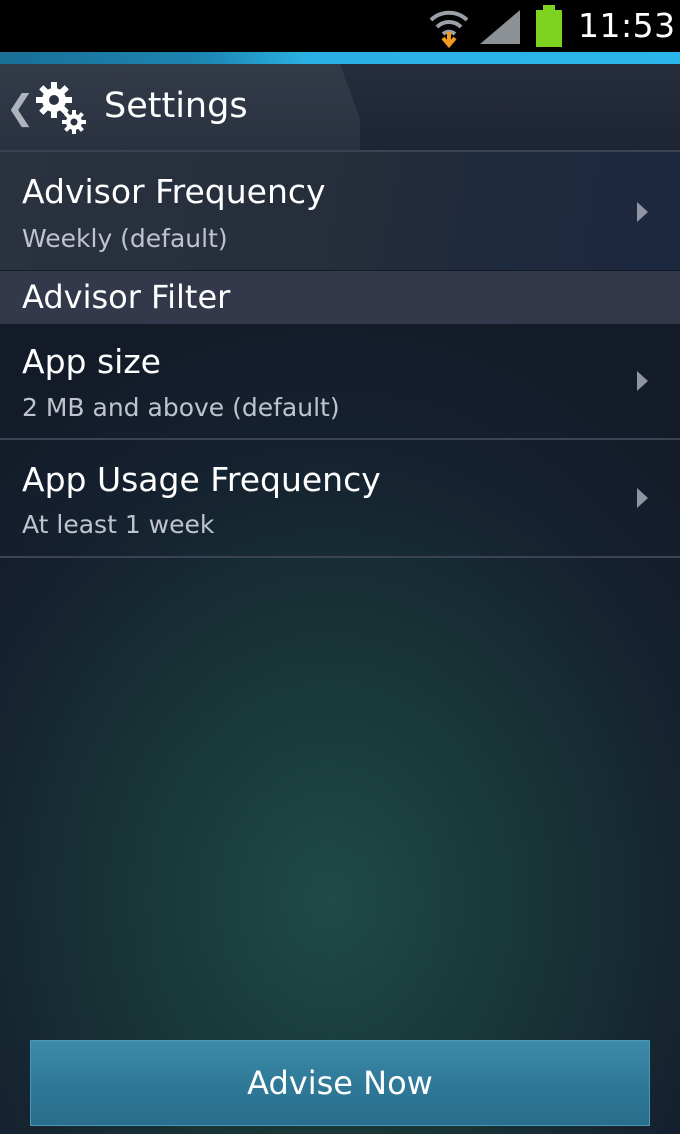 The image size is (680, 1134). Describe the element at coordinates (500, 27) in the screenshot. I see `signal-icon` at that location.